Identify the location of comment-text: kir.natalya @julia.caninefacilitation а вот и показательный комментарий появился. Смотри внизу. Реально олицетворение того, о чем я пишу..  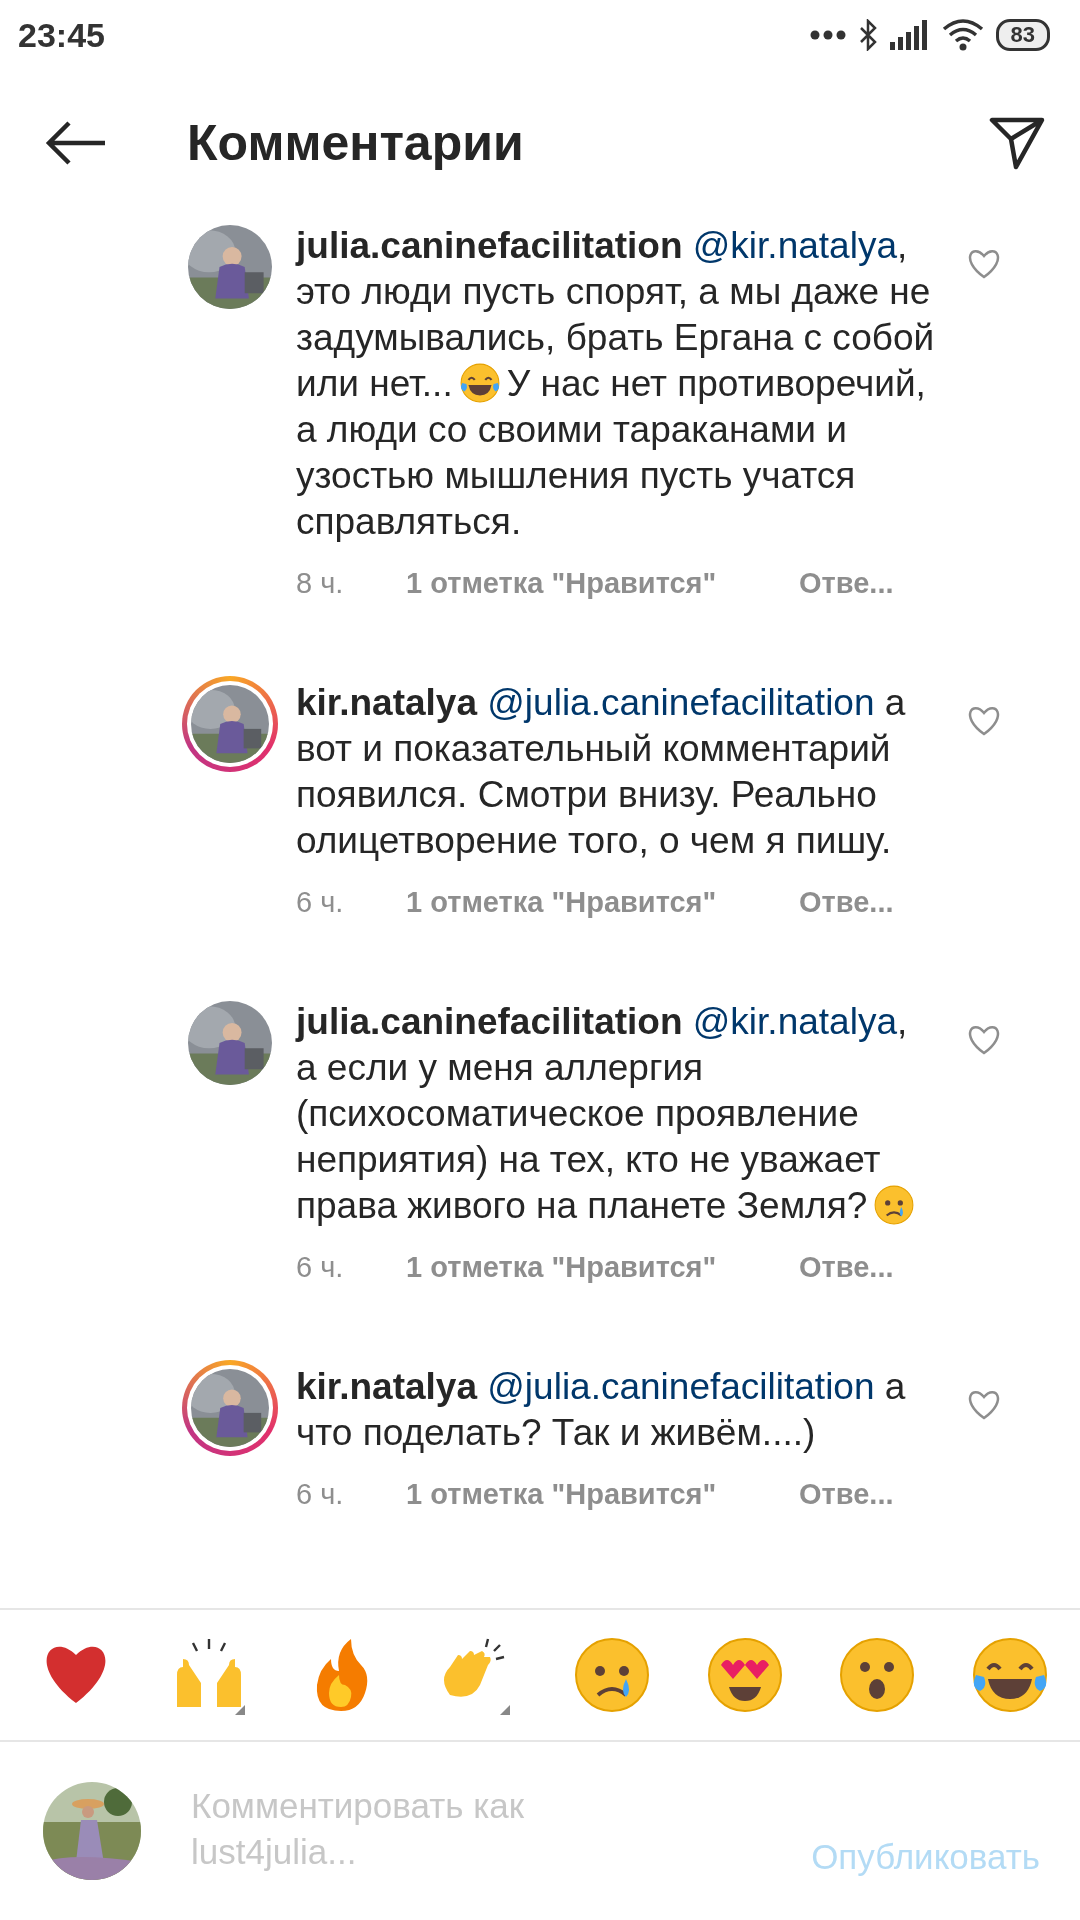
(601, 772).